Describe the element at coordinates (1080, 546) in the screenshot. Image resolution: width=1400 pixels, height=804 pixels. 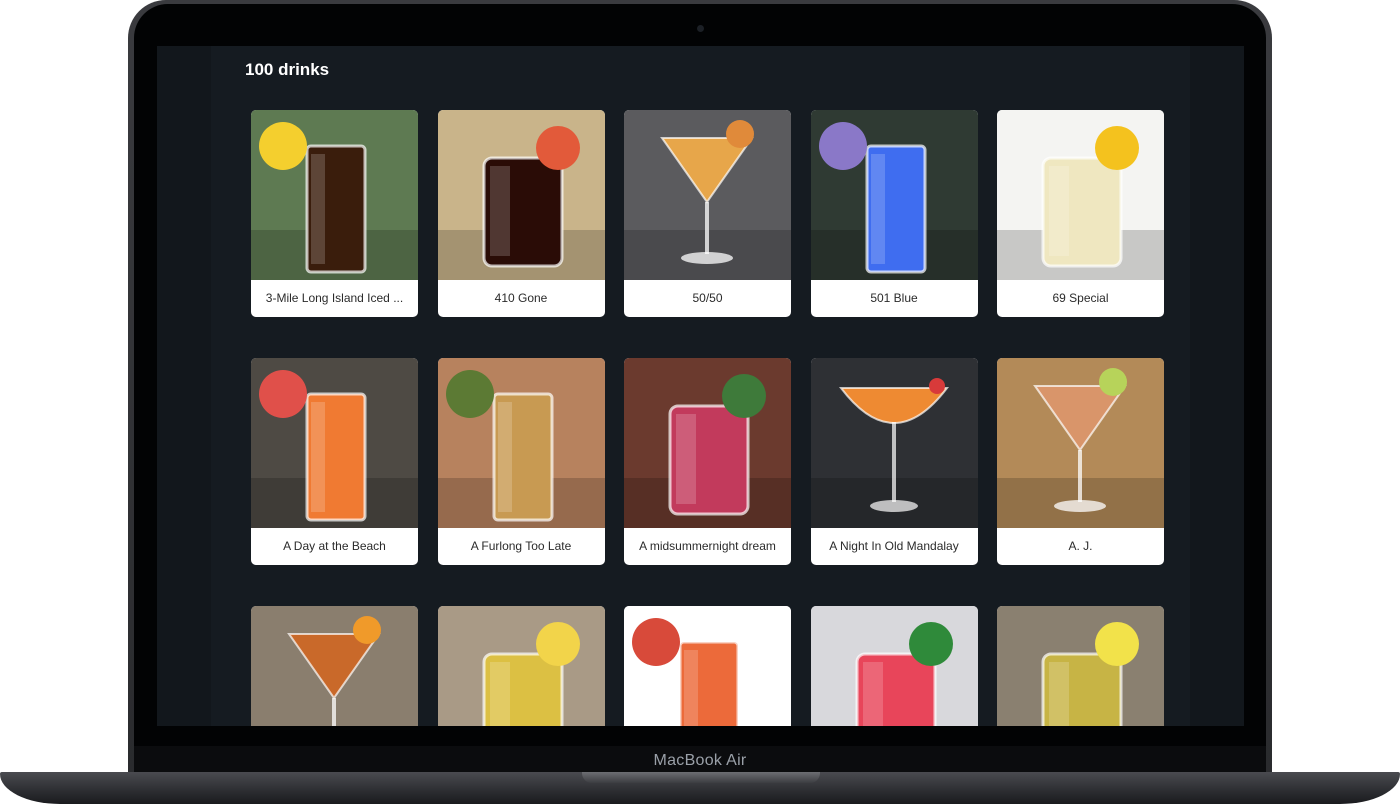
I see `drink-name: A. J.` at that location.